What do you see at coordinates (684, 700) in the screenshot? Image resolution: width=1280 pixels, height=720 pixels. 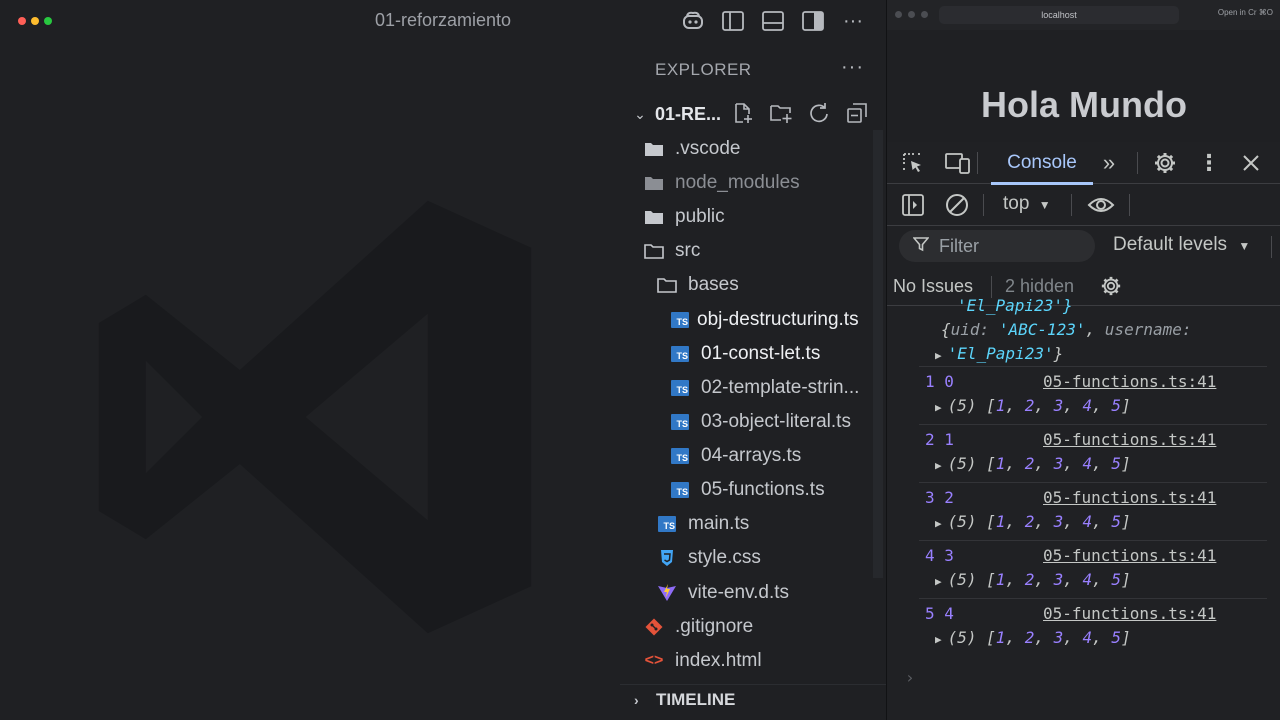 I see `timeline-section: › TIMELINE` at bounding box center [684, 700].